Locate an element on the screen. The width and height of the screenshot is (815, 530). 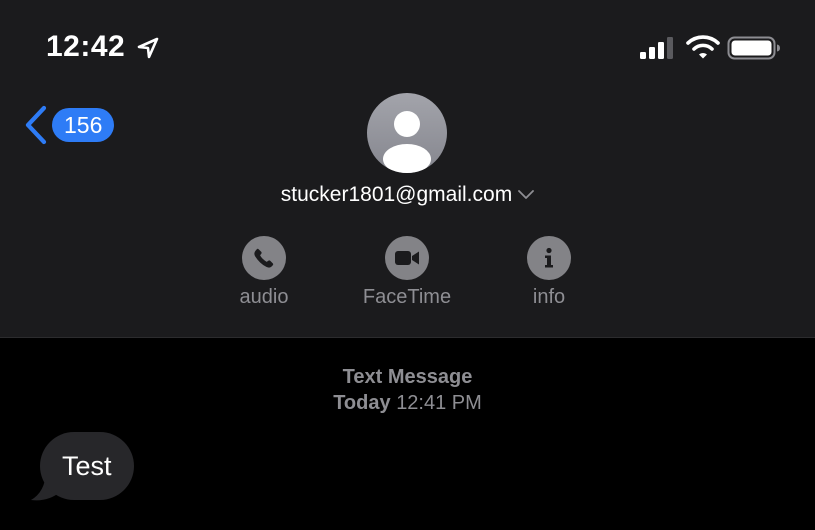
message-timestamp-header: Text Message Today 12:41 PM is located at coordinates (407, 390).